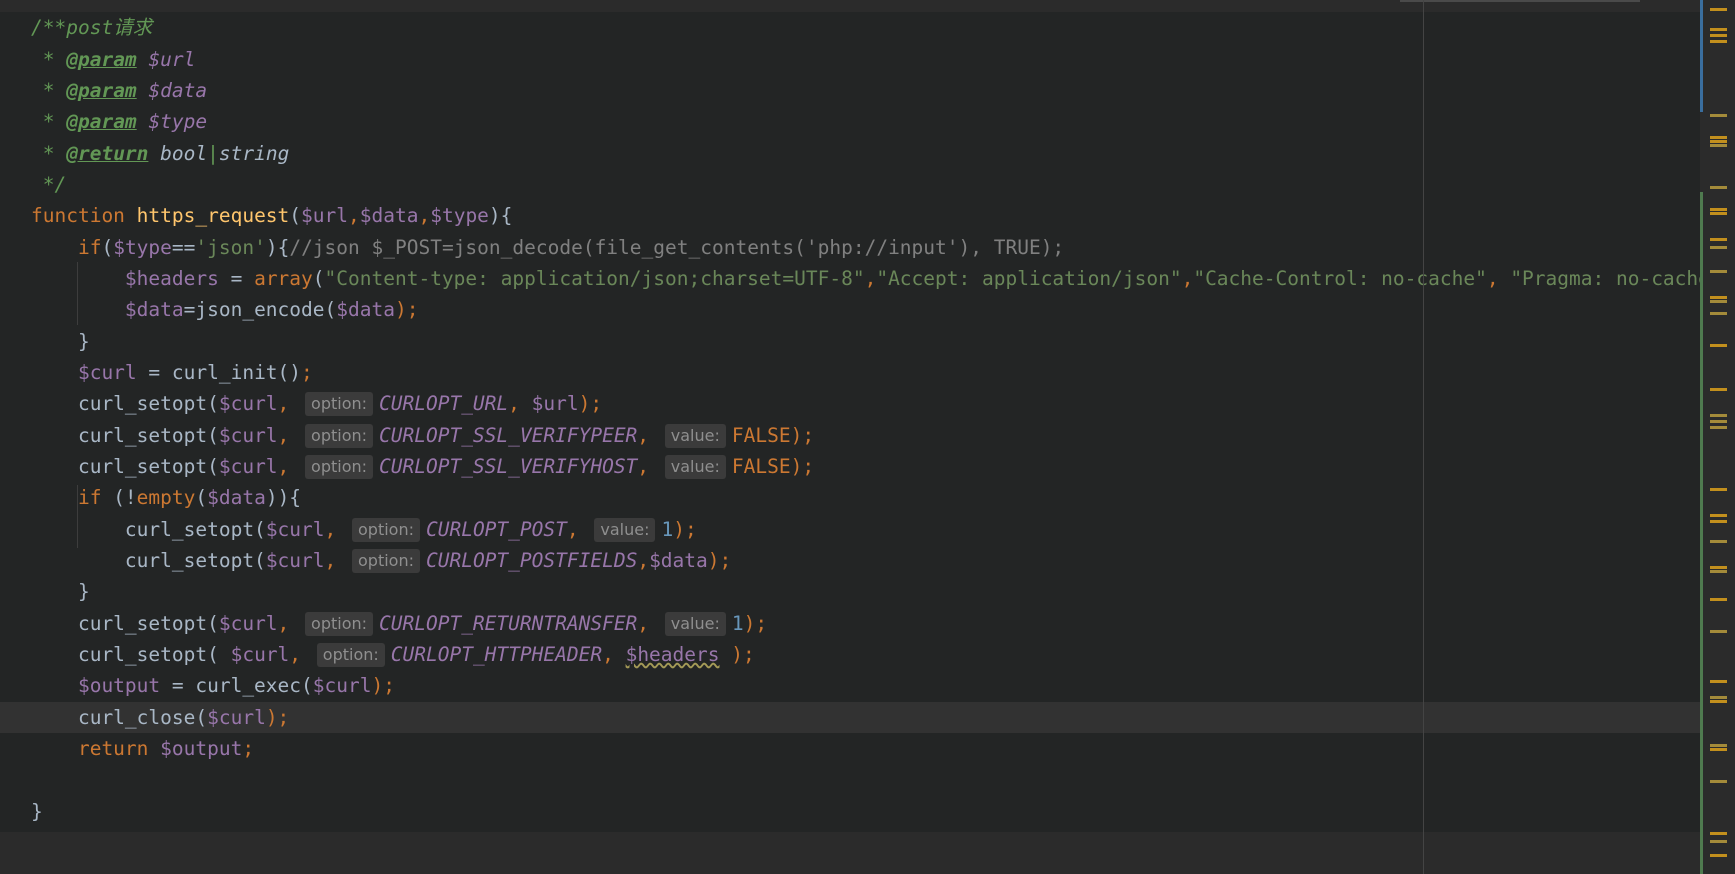 The image size is (1735, 874). I want to click on code-line-10: $data=json_encode($data);, so click(850, 309).